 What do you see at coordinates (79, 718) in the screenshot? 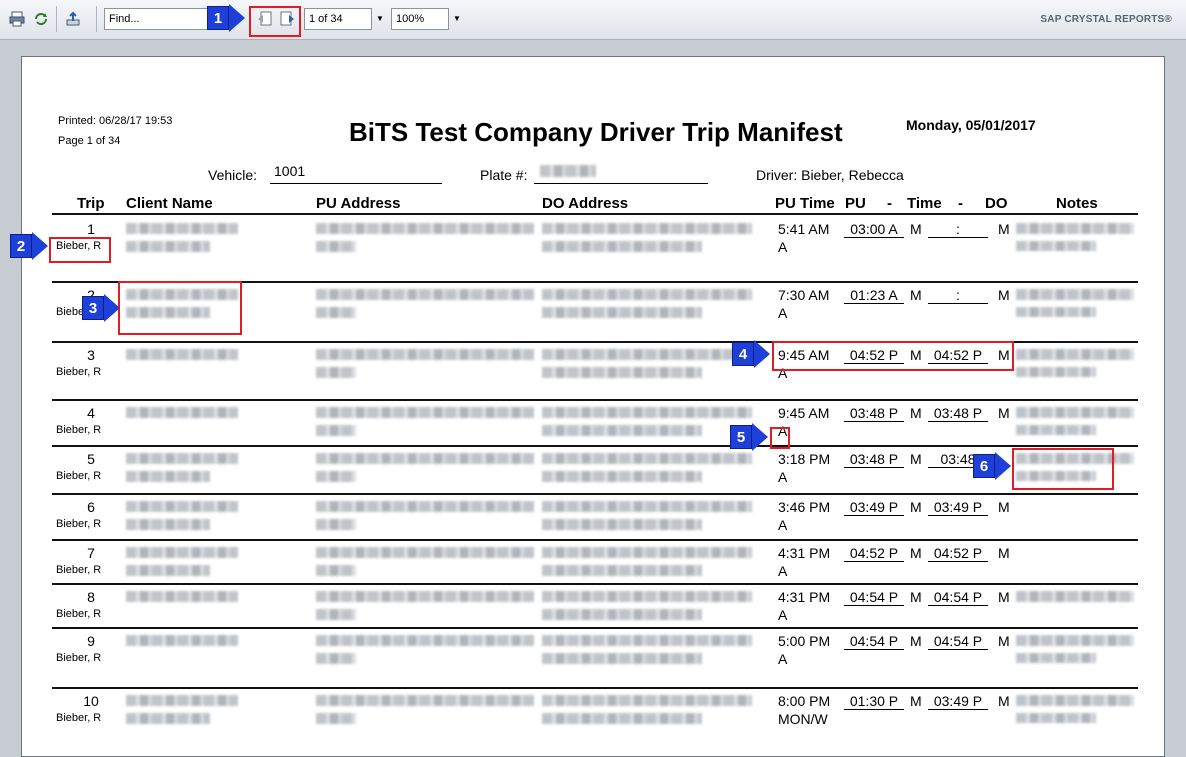
I see `trip-driver: Bieber, R` at bounding box center [79, 718].